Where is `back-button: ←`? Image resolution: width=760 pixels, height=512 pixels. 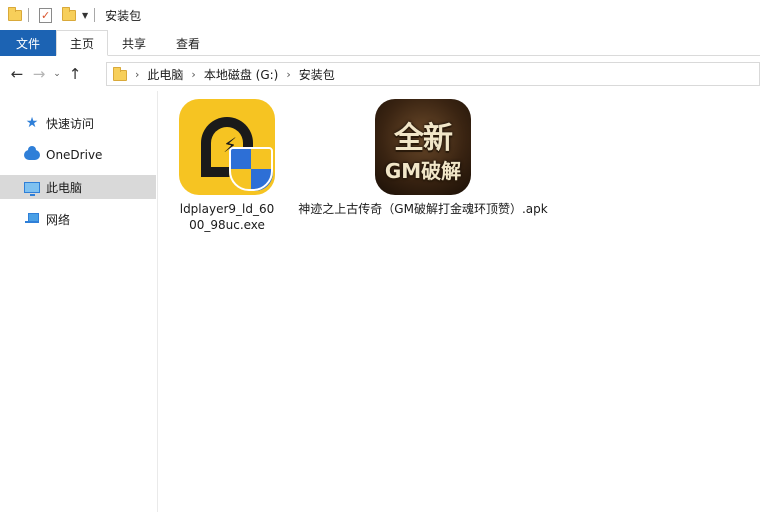
back-button: ← is located at coordinates (17, 74).